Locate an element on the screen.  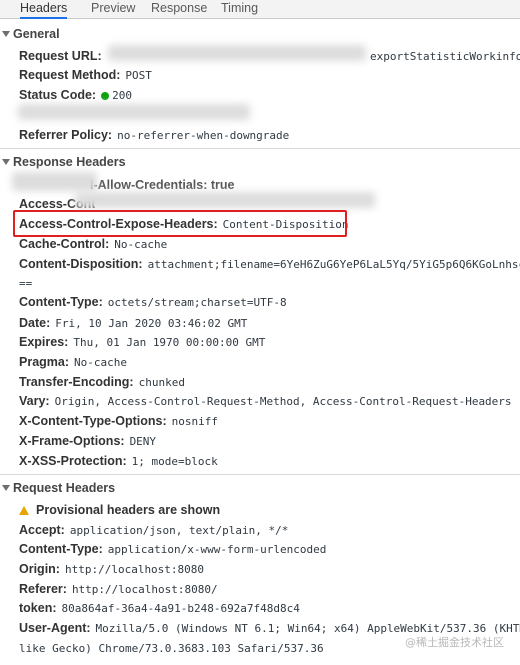
header-value: octets/stream;charset=UTF-8 is located at coordinates (197, 302).